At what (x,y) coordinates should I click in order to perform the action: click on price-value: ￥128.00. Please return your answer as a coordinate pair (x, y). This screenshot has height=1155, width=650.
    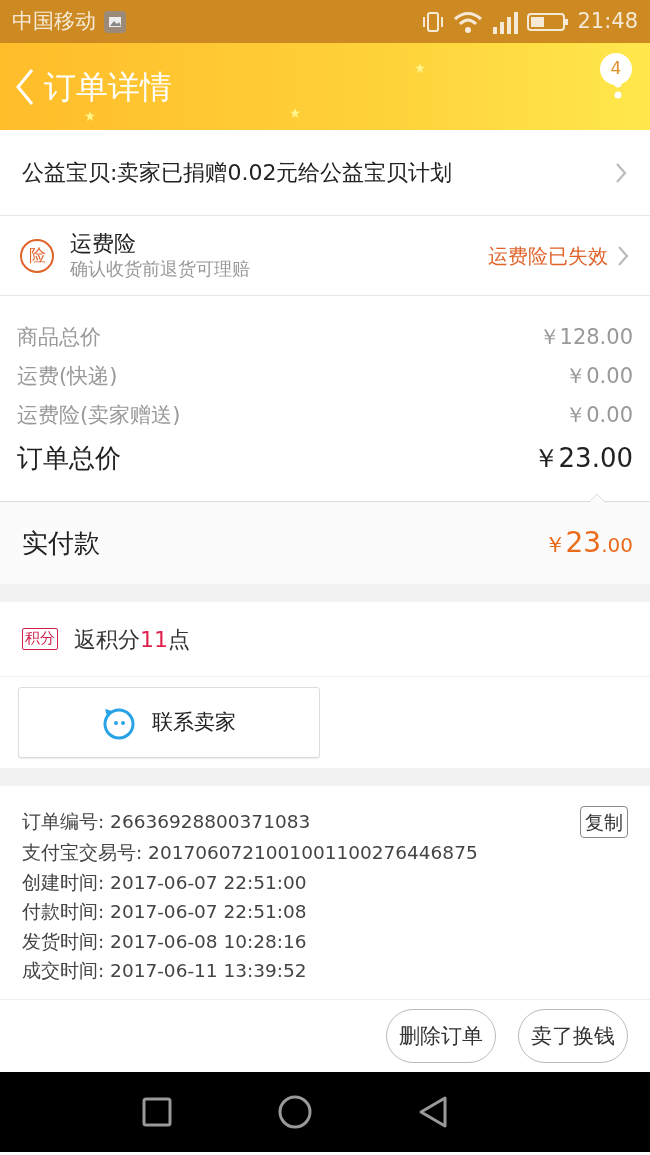
    Looking at the image, I should click on (585, 337).